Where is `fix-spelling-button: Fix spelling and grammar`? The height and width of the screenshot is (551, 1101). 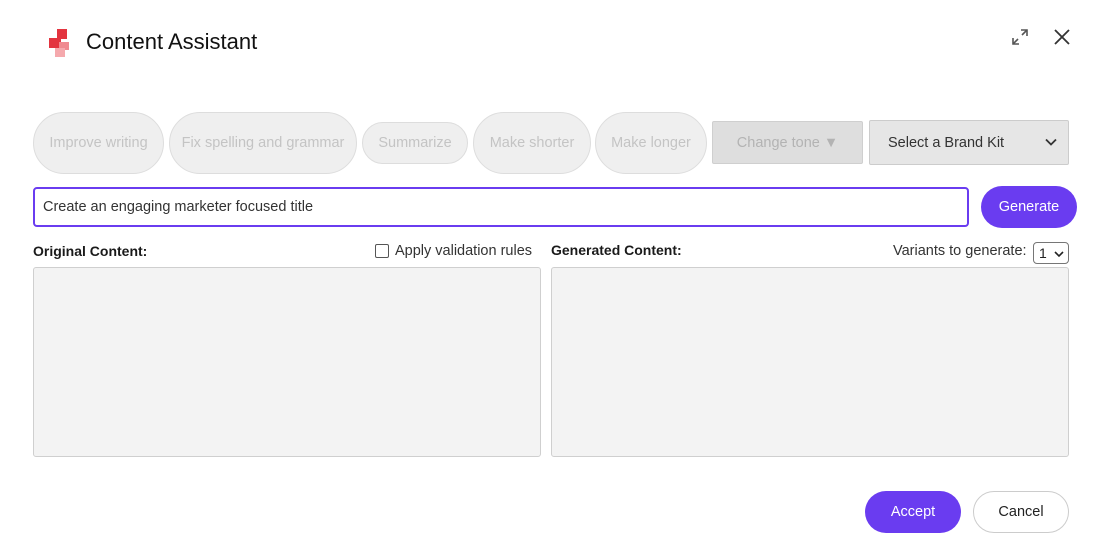
fix-spelling-button: Fix spelling and grammar is located at coordinates (263, 143).